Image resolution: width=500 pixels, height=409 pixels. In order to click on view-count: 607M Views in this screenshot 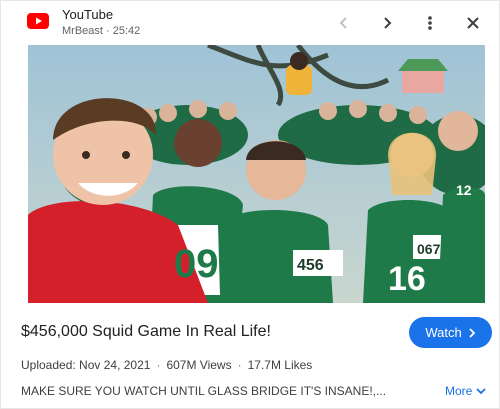, I will do `click(199, 365)`.